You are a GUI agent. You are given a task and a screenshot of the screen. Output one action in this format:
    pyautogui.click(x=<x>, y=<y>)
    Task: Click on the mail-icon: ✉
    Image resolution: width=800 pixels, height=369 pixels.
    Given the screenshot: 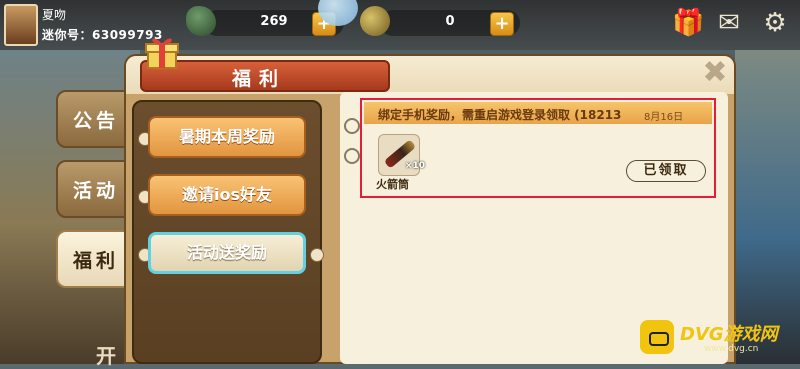 What is the action you would take?
    pyautogui.click(x=729, y=23)
    